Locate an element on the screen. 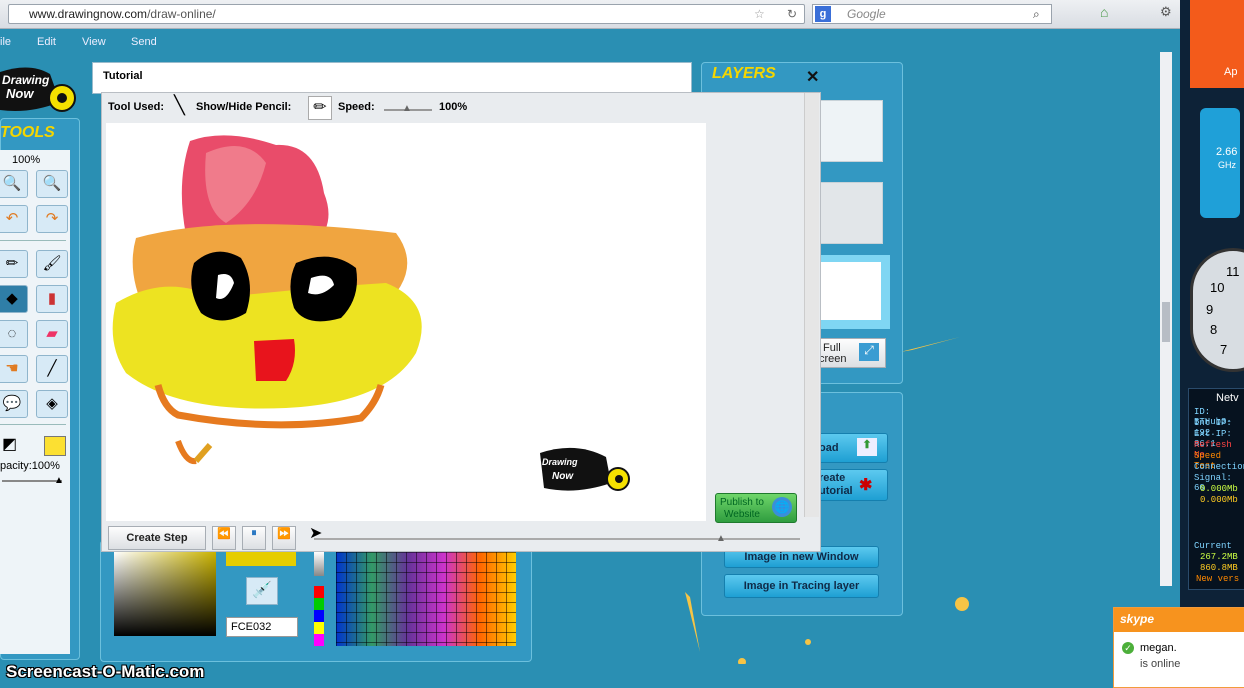 This screenshot has height=688, width=1244. url-field: www.drawingnow.com/draw-online/ ☆ ↻ is located at coordinates (406, 14).